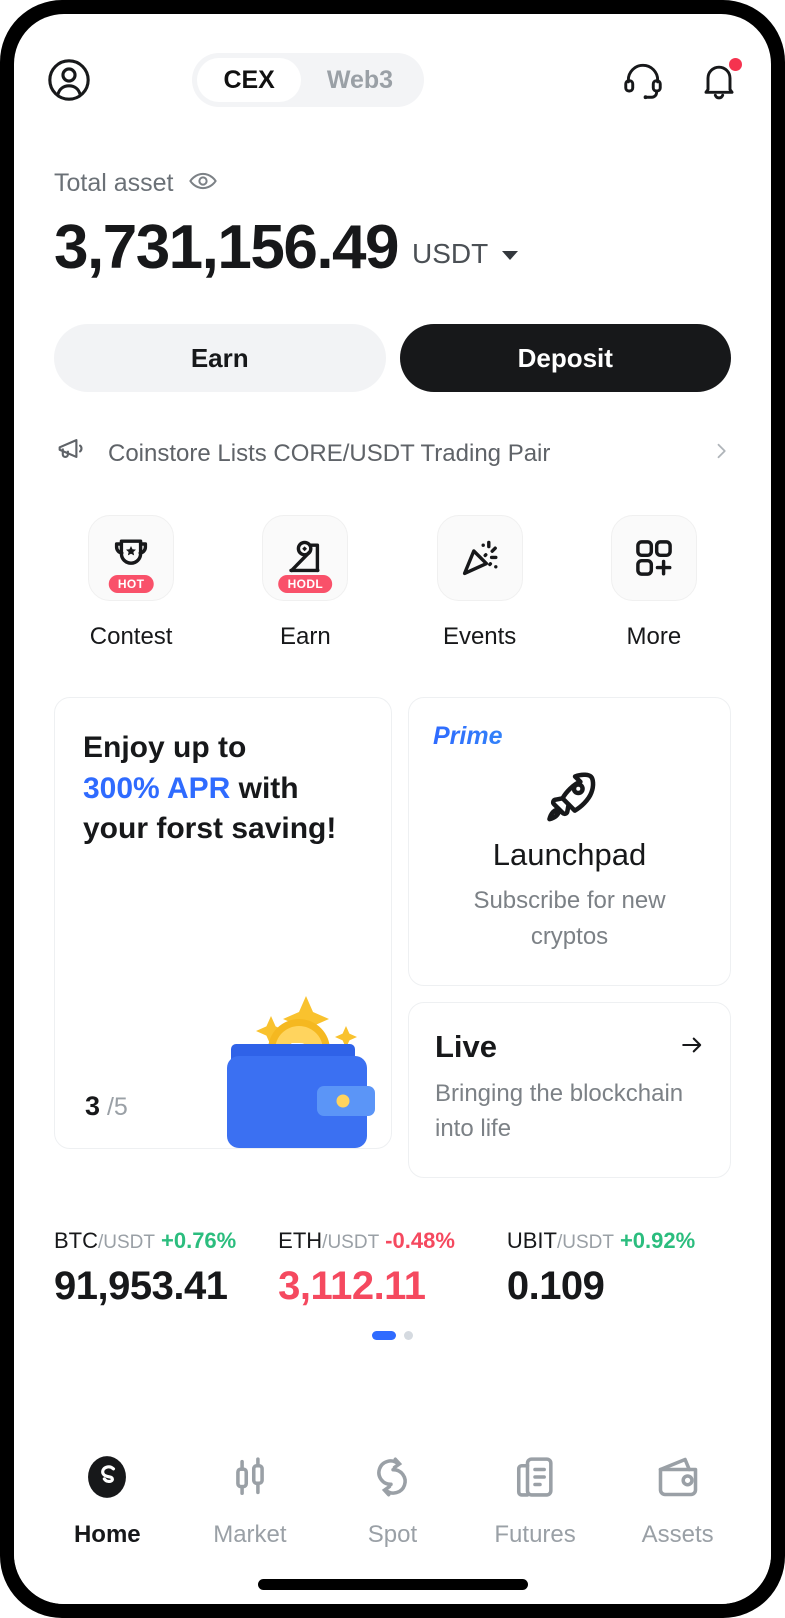  Describe the element at coordinates (721, 453) in the screenshot. I see `chevron-right-icon` at that location.